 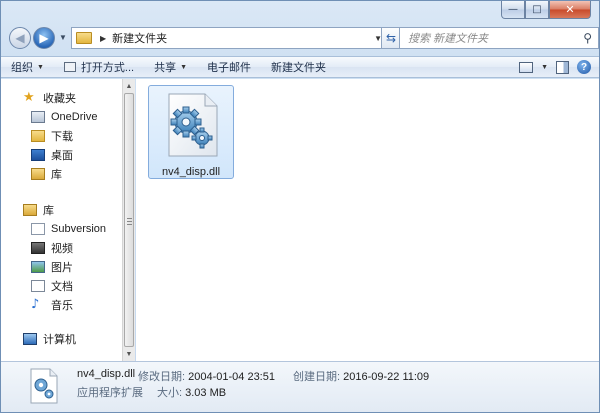 I want to click on nav-item-label: 音乐, so click(x=62, y=305).